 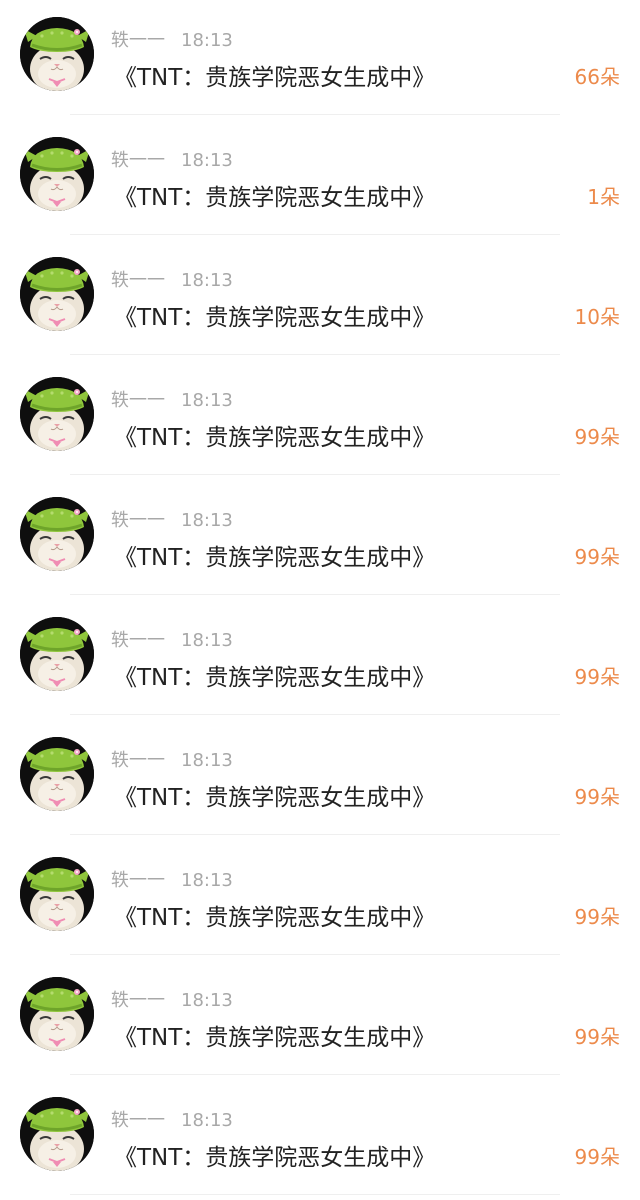 I want to click on flower-count: 1朵, so click(x=603, y=197).